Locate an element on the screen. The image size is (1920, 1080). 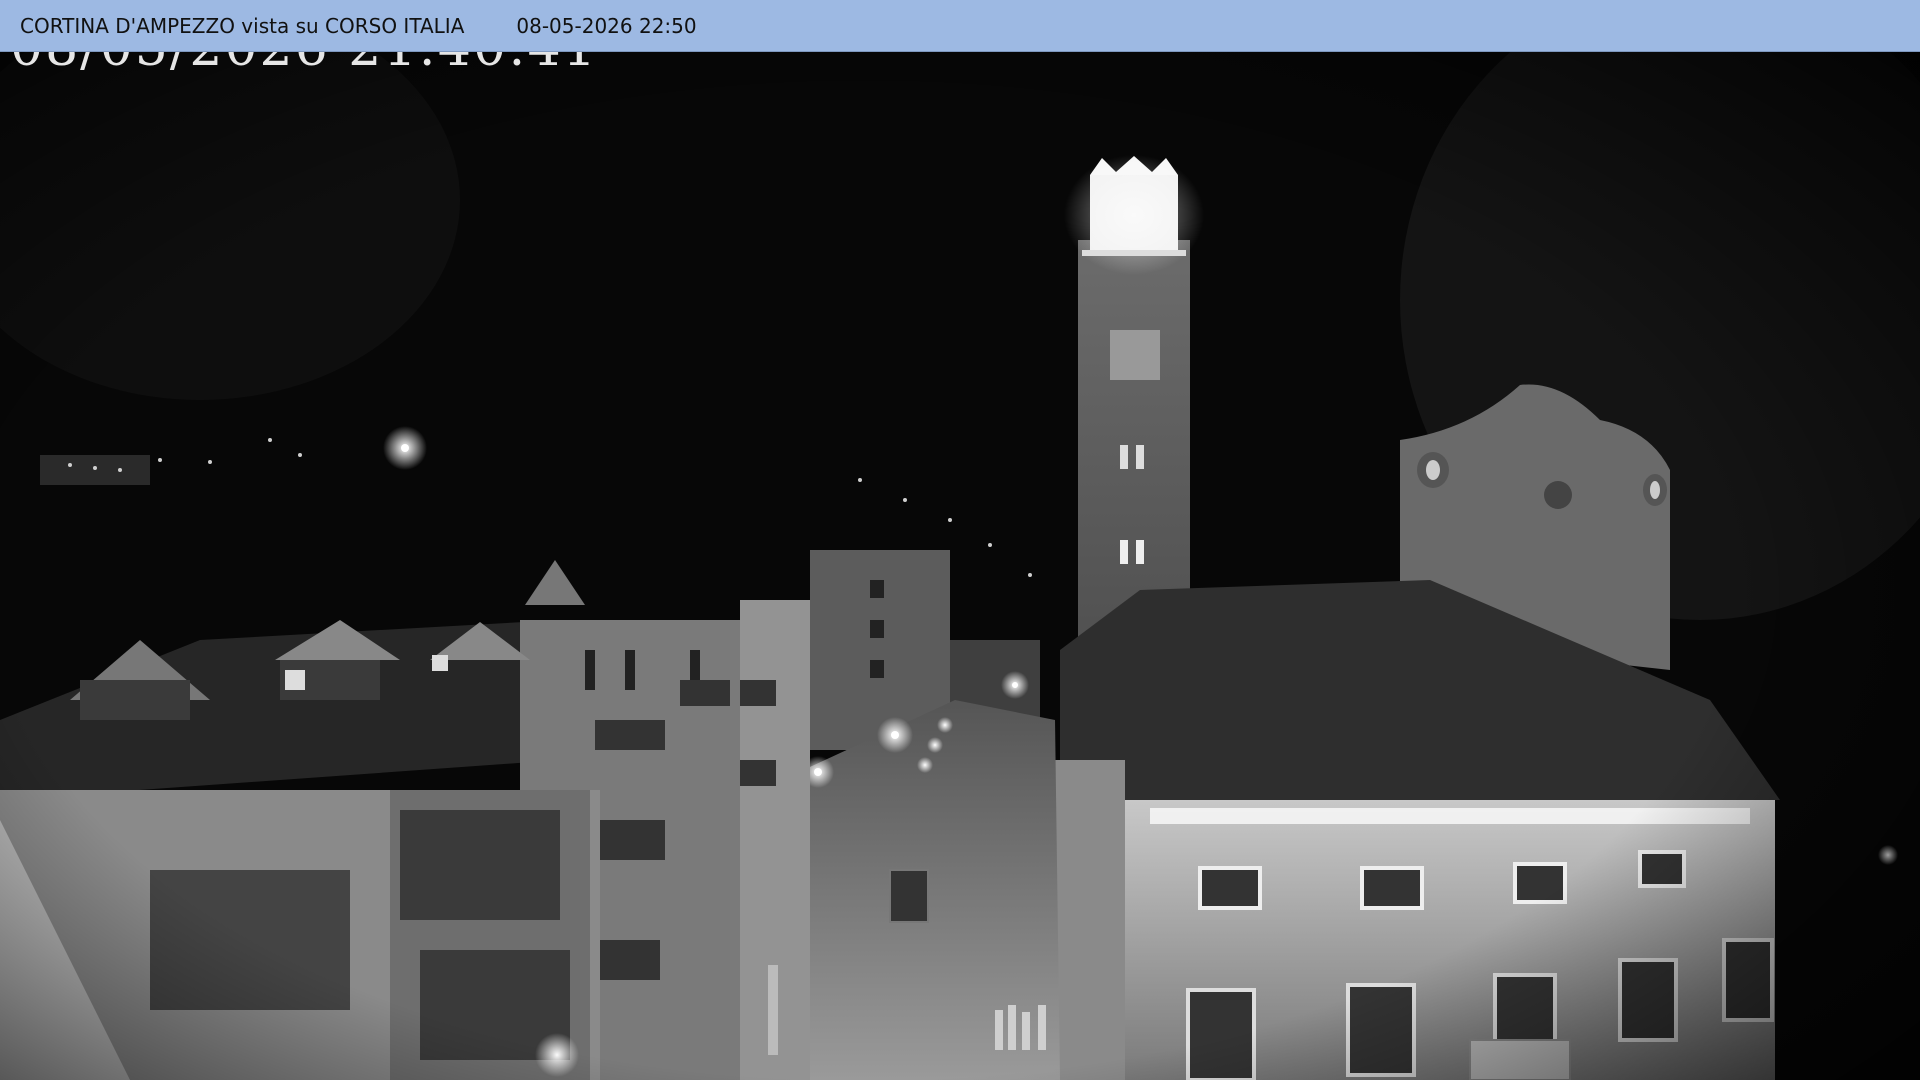
webcam-timestamp: 08-05-2026 22:50 is located at coordinates (606, 25).